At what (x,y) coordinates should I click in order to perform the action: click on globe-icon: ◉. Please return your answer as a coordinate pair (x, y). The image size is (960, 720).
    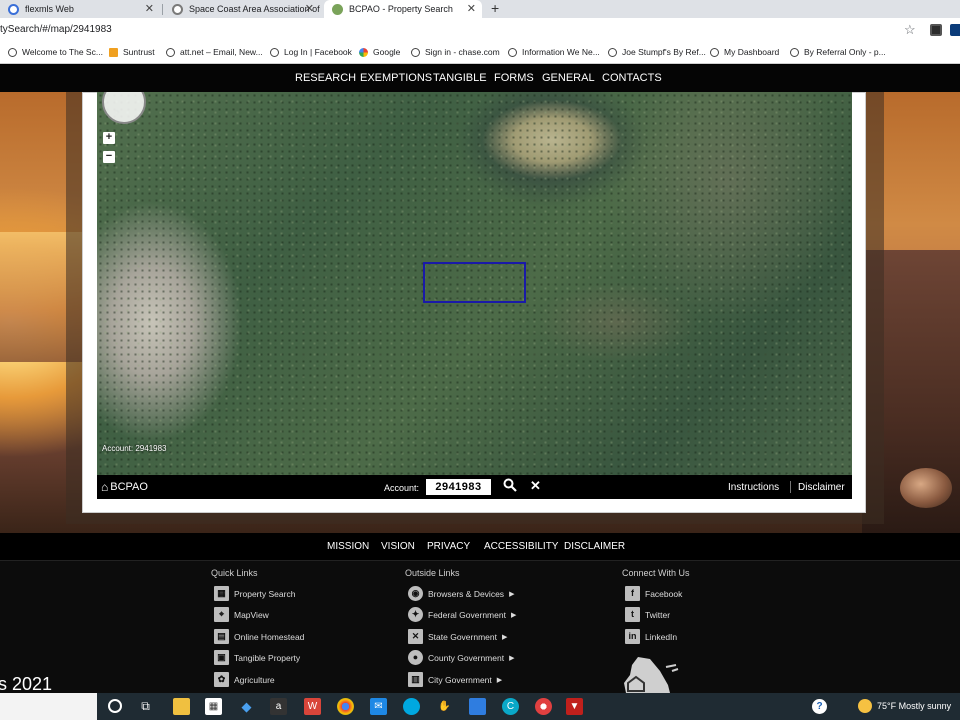
    Looking at the image, I should click on (415, 593).